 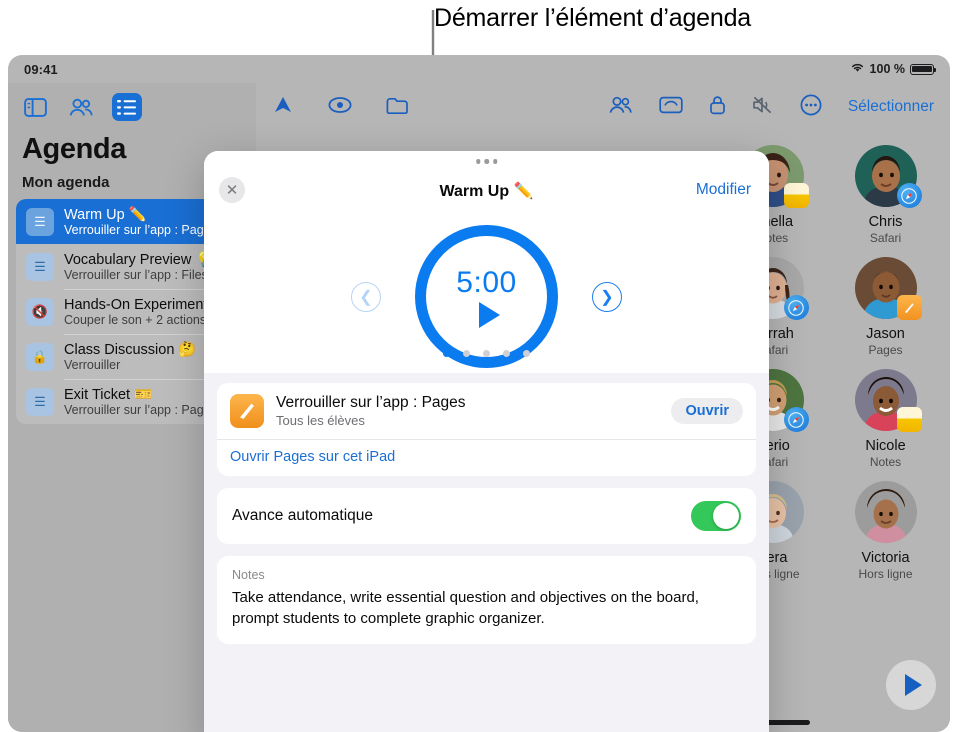 I want to click on modal-title: Warm Up ✏️, so click(x=486, y=191).